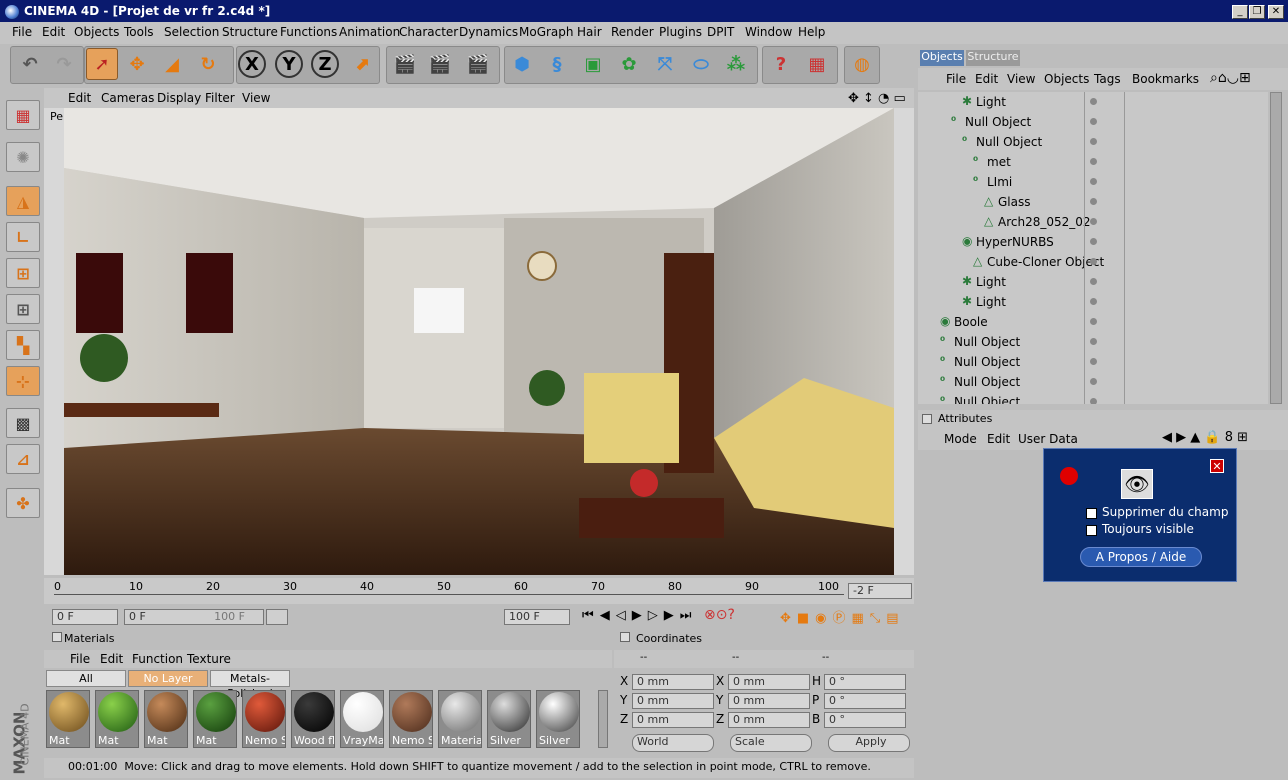 The width and height of the screenshot is (1288, 780). Describe the element at coordinates (194, 617) in the screenshot. I see `range-start-slider: 0 F 100 F` at that location.